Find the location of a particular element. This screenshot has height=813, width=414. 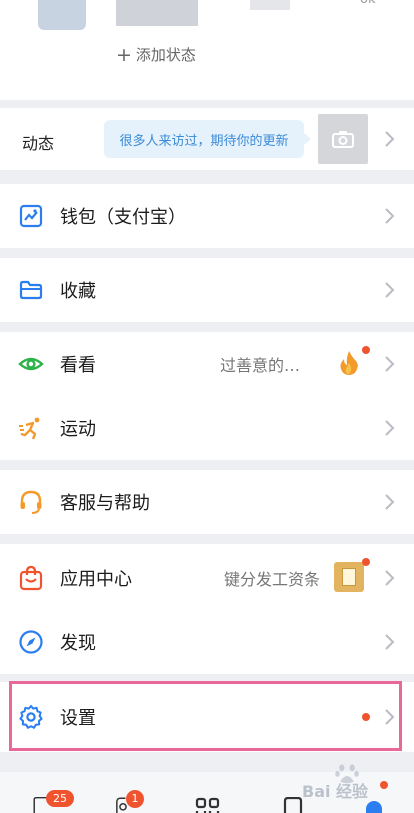

running-icon is located at coordinates (29, 428).